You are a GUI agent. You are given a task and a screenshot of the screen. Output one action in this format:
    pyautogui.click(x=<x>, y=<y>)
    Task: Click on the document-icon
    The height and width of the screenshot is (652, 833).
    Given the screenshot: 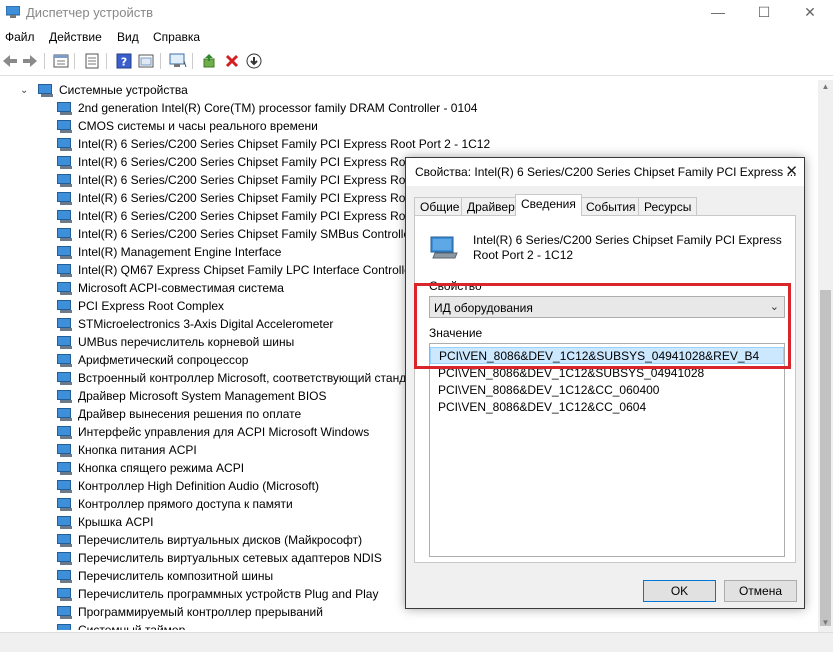 What is the action you would take?
    pyautogui.click(x=92, y=61)
    